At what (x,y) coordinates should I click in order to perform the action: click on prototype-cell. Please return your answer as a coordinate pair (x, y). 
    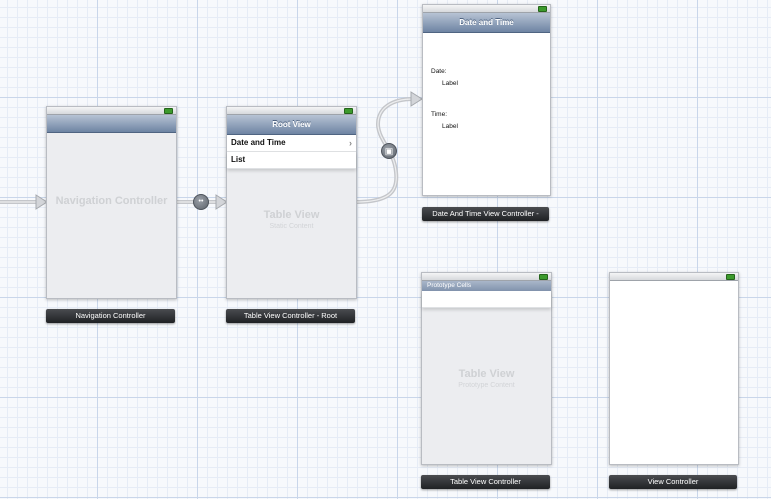
    Looking at the image, I should click on (486, 299).